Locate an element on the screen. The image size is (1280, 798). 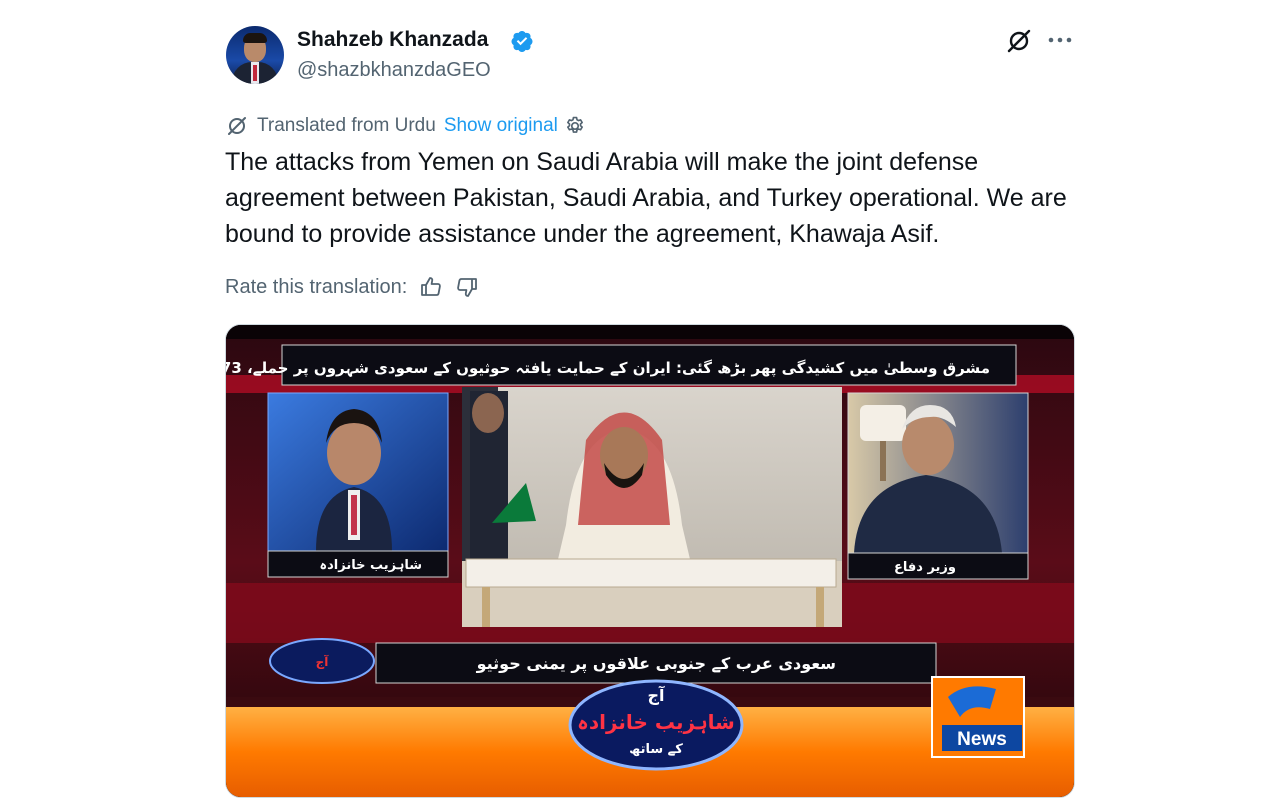
guest-face is located at coordinates (928, 445).